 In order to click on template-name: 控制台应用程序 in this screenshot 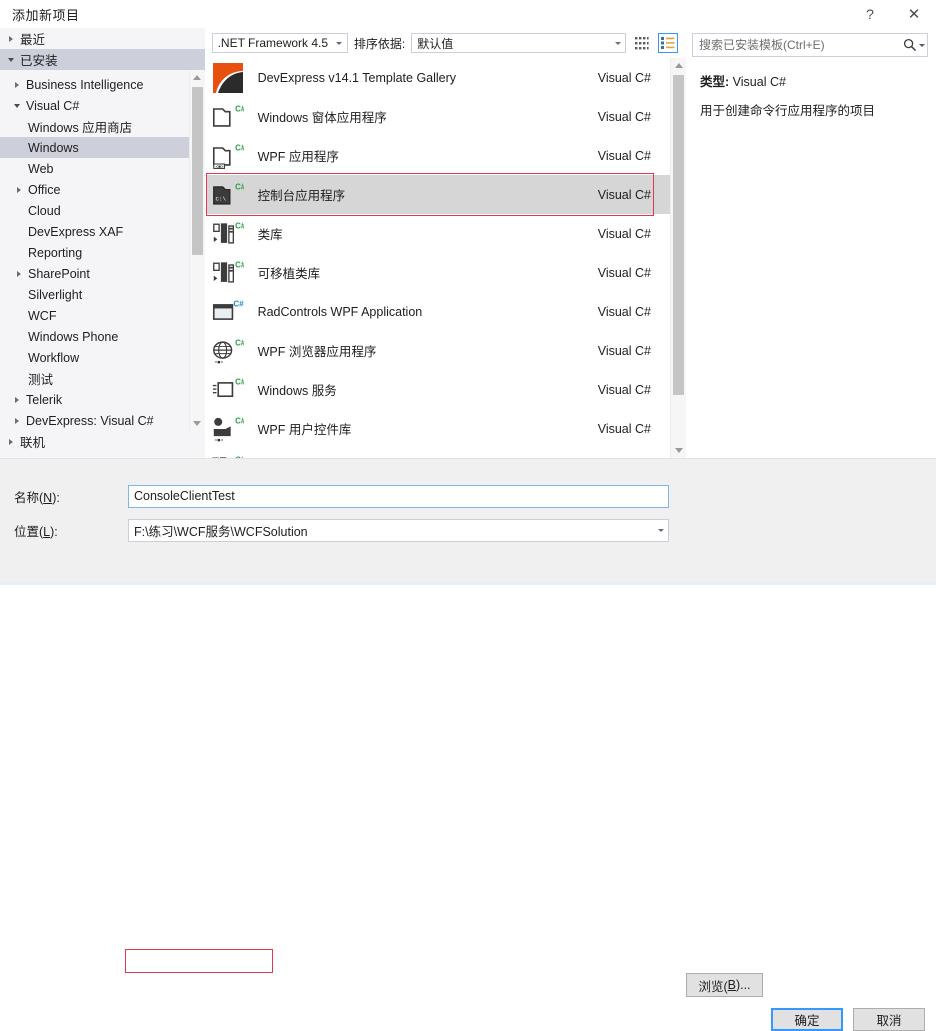, I will do `click(296, 194)`.